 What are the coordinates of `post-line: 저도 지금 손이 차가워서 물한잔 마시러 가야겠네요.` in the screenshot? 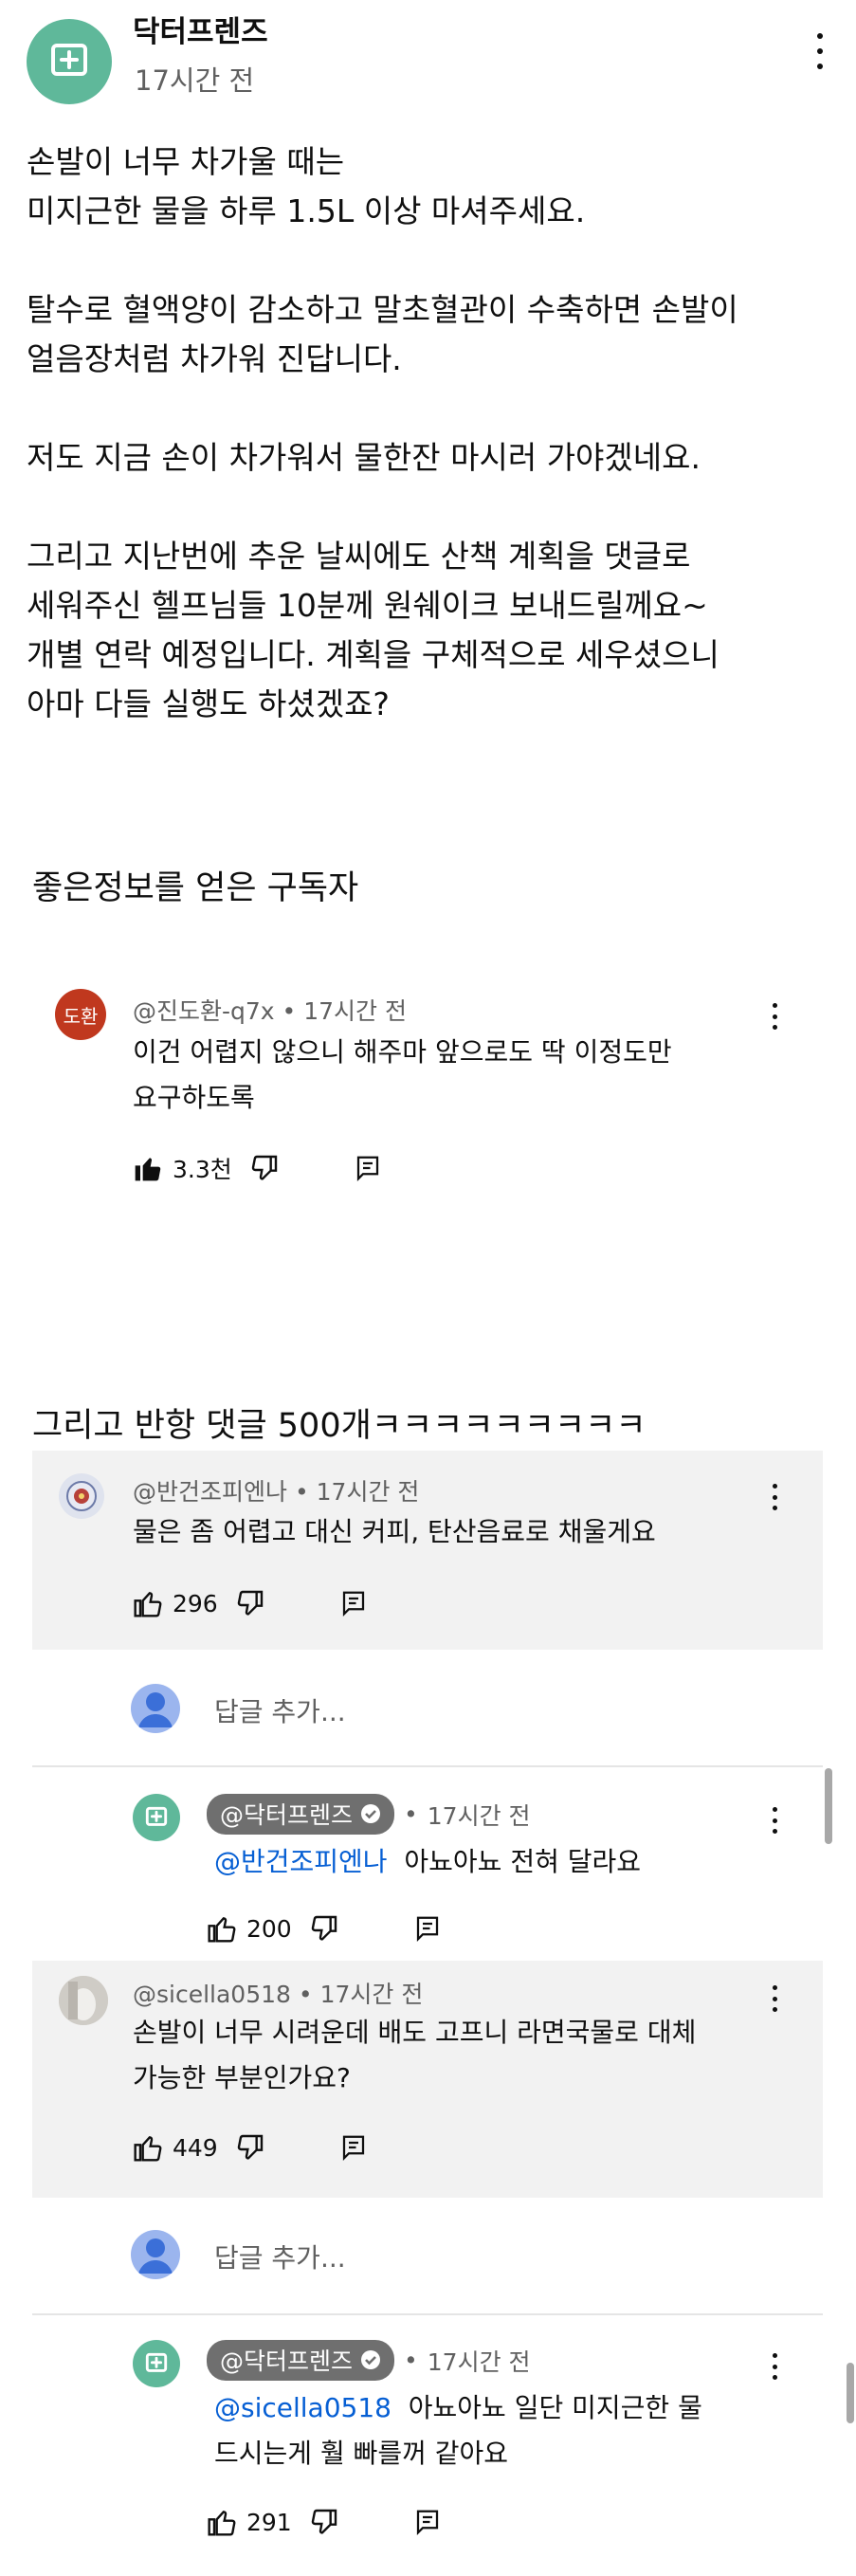 It's located at (364, 457).